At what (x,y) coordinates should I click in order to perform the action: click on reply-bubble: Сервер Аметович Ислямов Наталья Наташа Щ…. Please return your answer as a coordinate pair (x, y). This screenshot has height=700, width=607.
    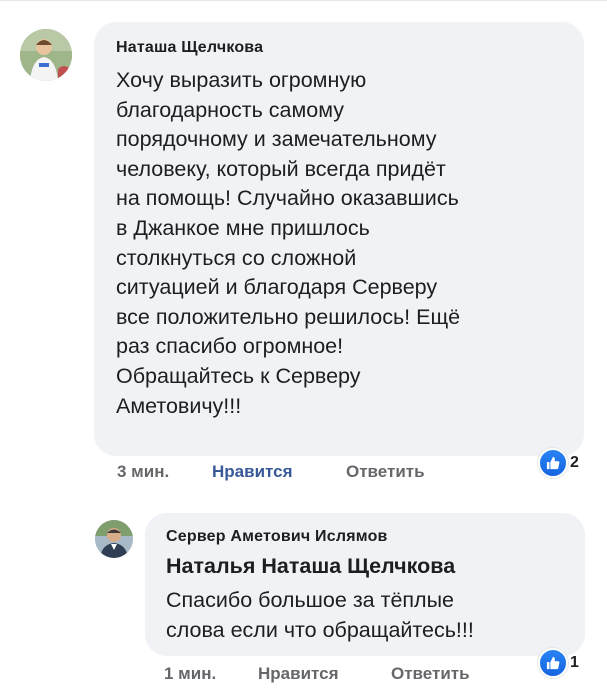
    Looking at the image, I should click on (365, 584).